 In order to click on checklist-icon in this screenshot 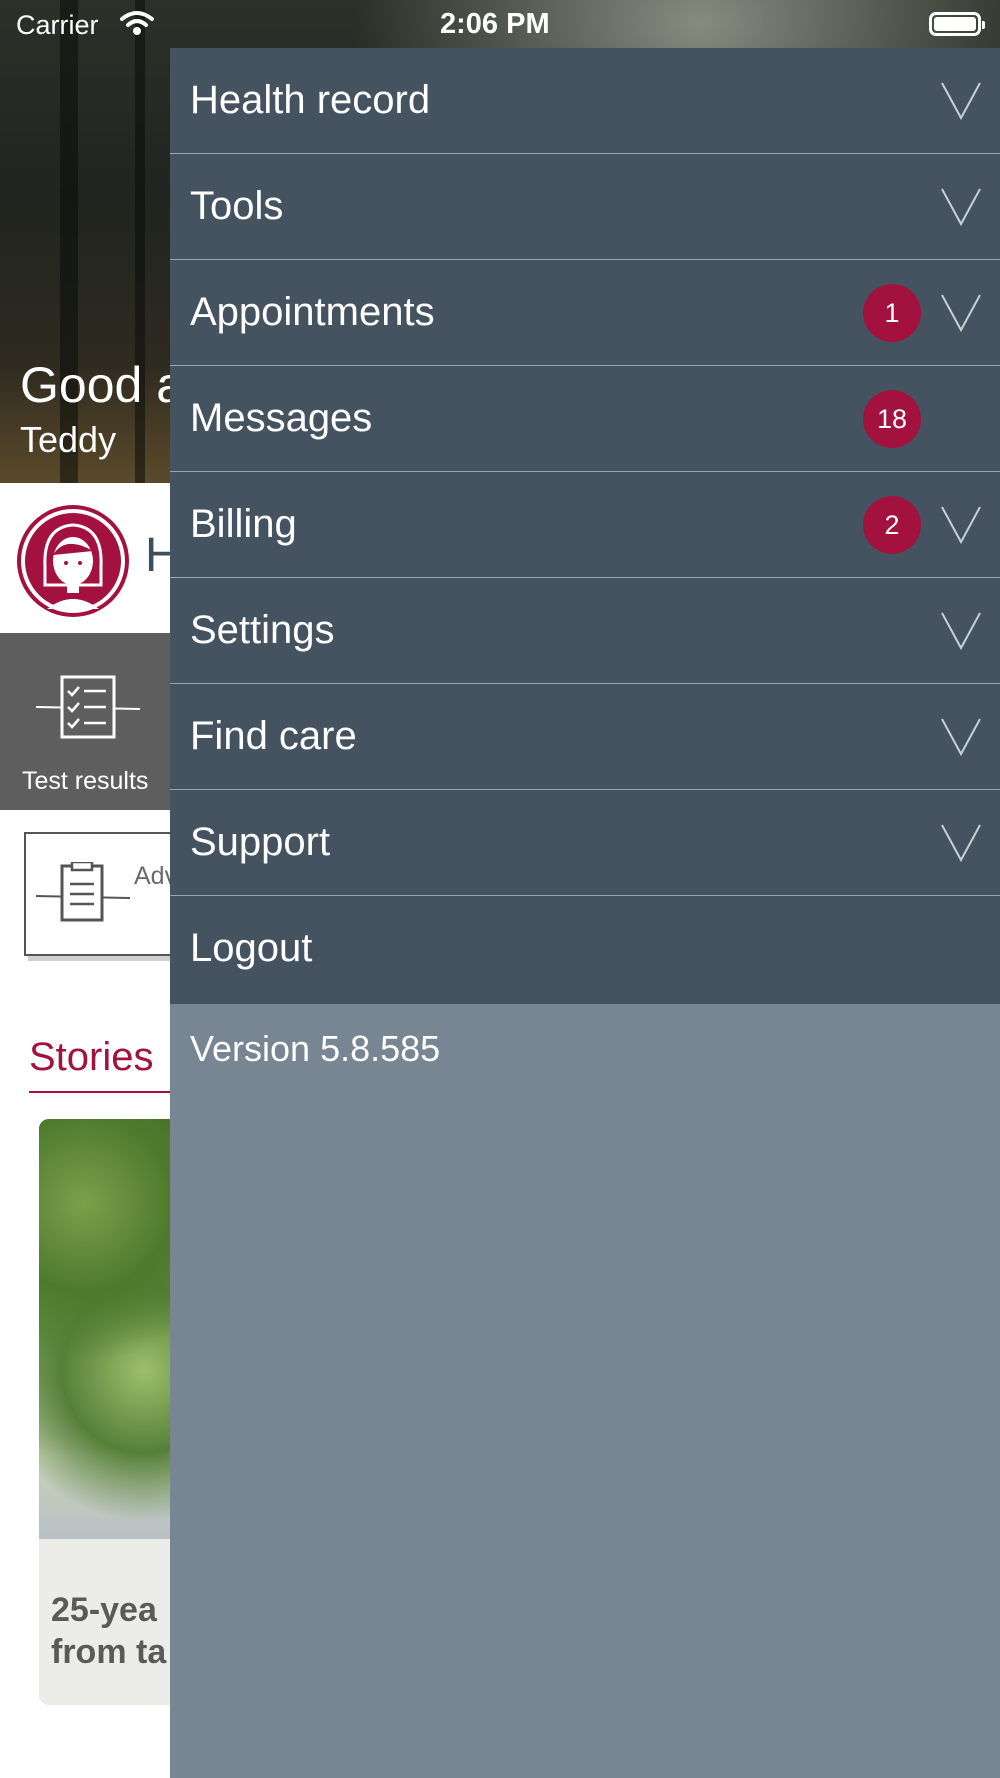, I will do `click(88, 707)`.